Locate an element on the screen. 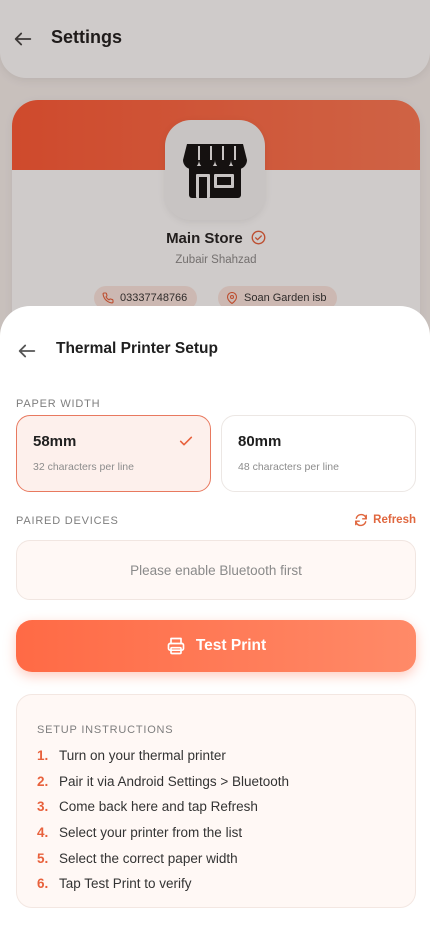 This screenshot has height=932, width=430. list-item: 3. Come back here and tap Refresh is located at coordinates (163, 807).